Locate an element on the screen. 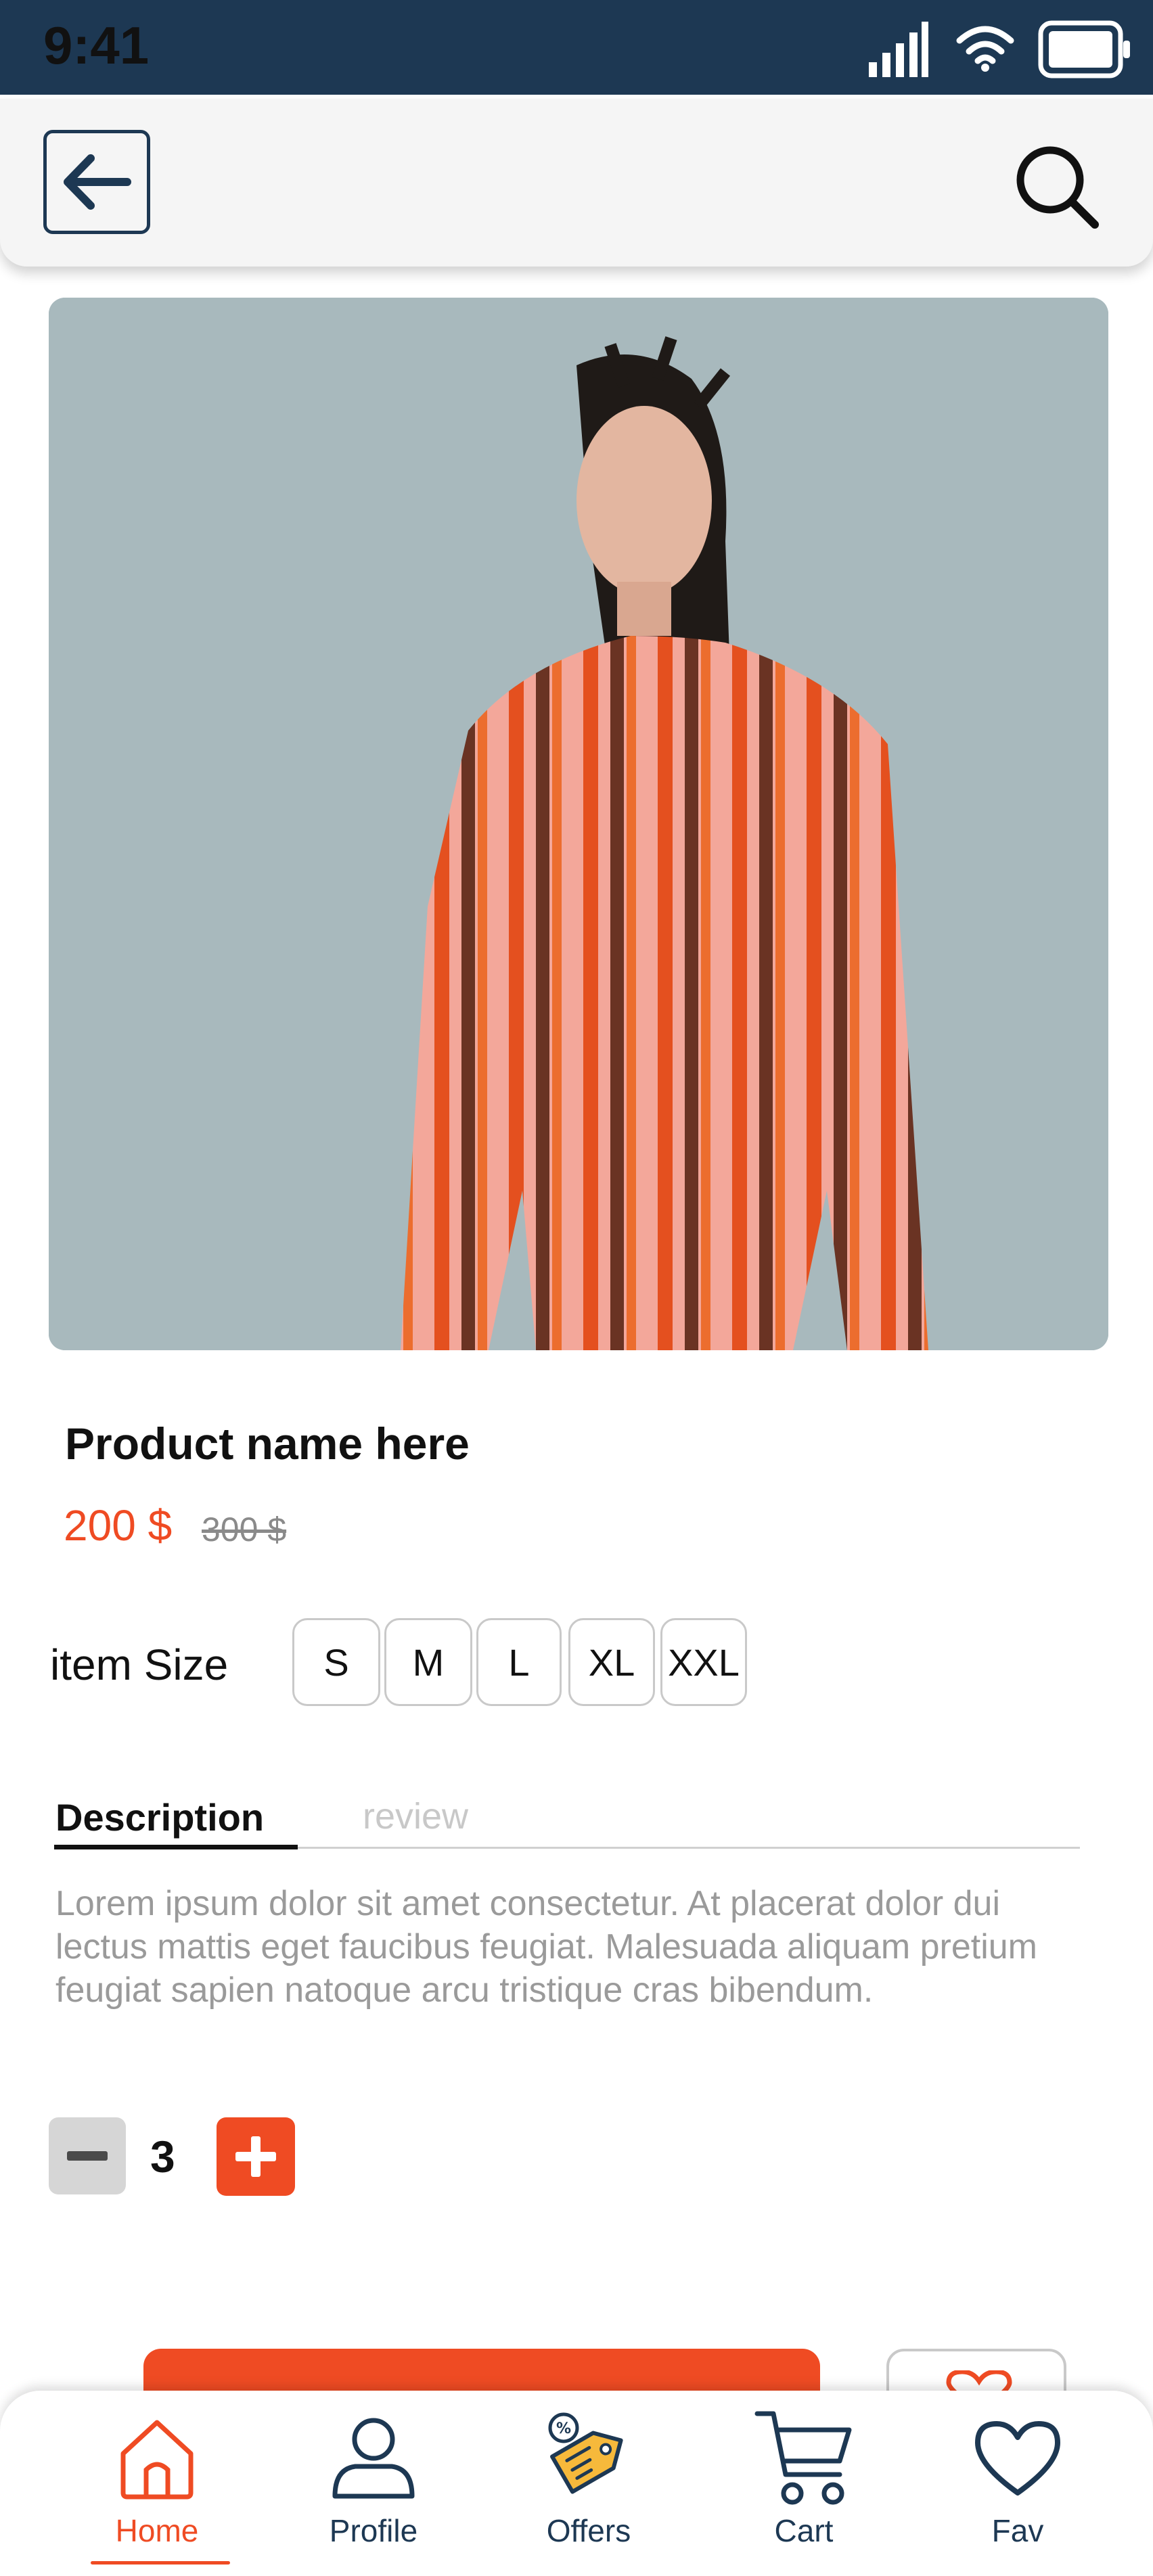 This screenshot has width=1153, height=2576. nav-label-profile: Profile is located at coordinates (373, 2530).